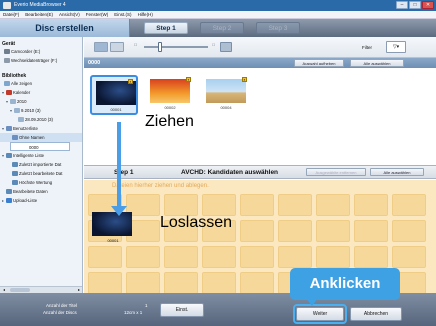 Image resolution: width=436 pixels, height=326 pixels. I want to click on user-list-icon, so click(9, 129).